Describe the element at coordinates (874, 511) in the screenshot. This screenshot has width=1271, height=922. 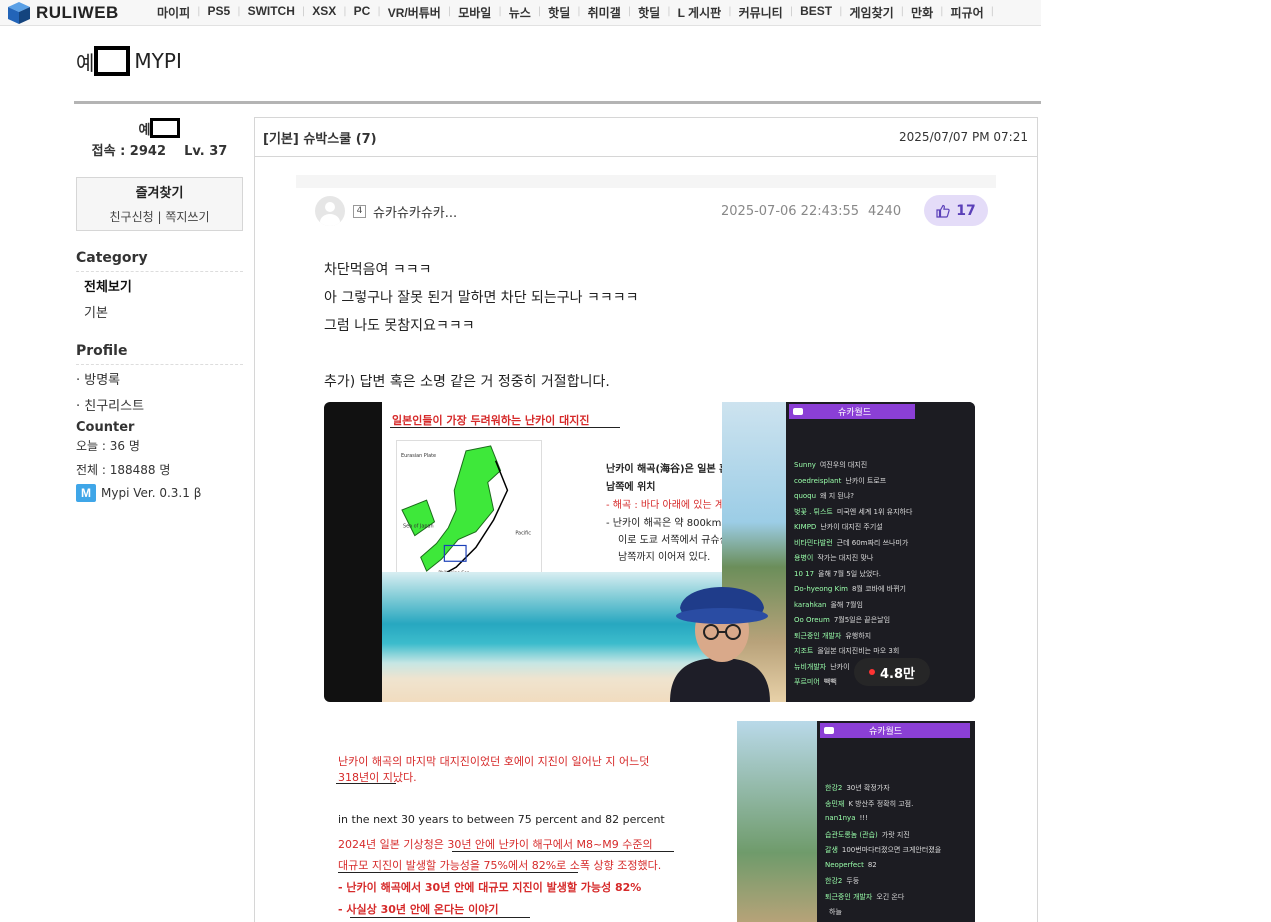
I see `chat-text: 미국엔 세계 1위 유지하다` at that location.